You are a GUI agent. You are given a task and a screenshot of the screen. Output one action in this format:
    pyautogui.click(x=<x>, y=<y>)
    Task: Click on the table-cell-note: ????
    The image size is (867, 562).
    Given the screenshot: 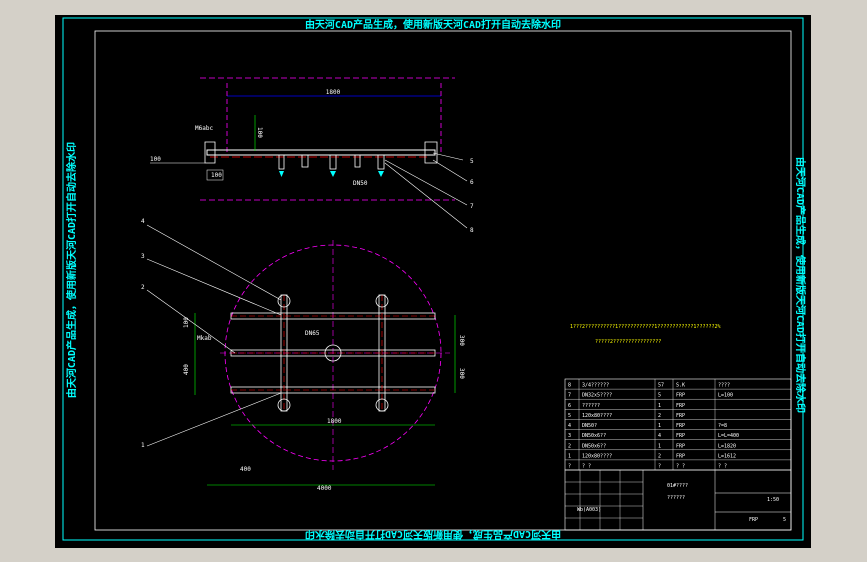 What is the action you would take?
    pyautogui.click(x=724, y=386)
    